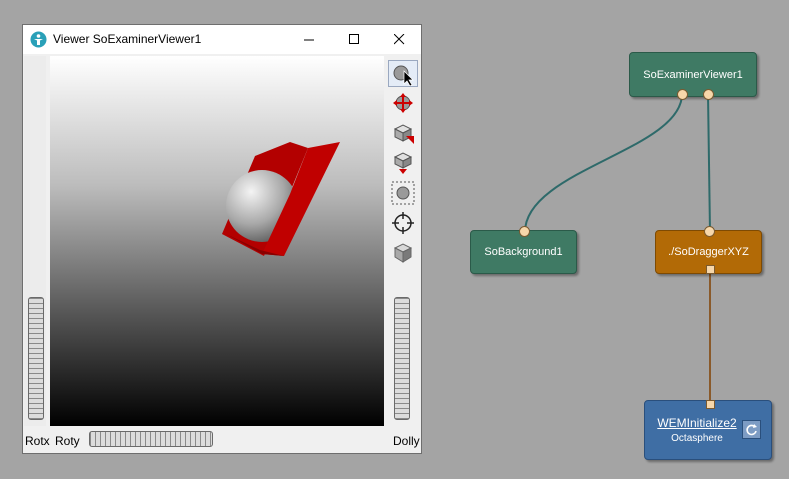 The height and width of the screenshot is (479, 789). What do you see at coordinates (697, 423) in the screenshot?
I see `node-label: WEMInitialize2` at bounding box center [697, 423].